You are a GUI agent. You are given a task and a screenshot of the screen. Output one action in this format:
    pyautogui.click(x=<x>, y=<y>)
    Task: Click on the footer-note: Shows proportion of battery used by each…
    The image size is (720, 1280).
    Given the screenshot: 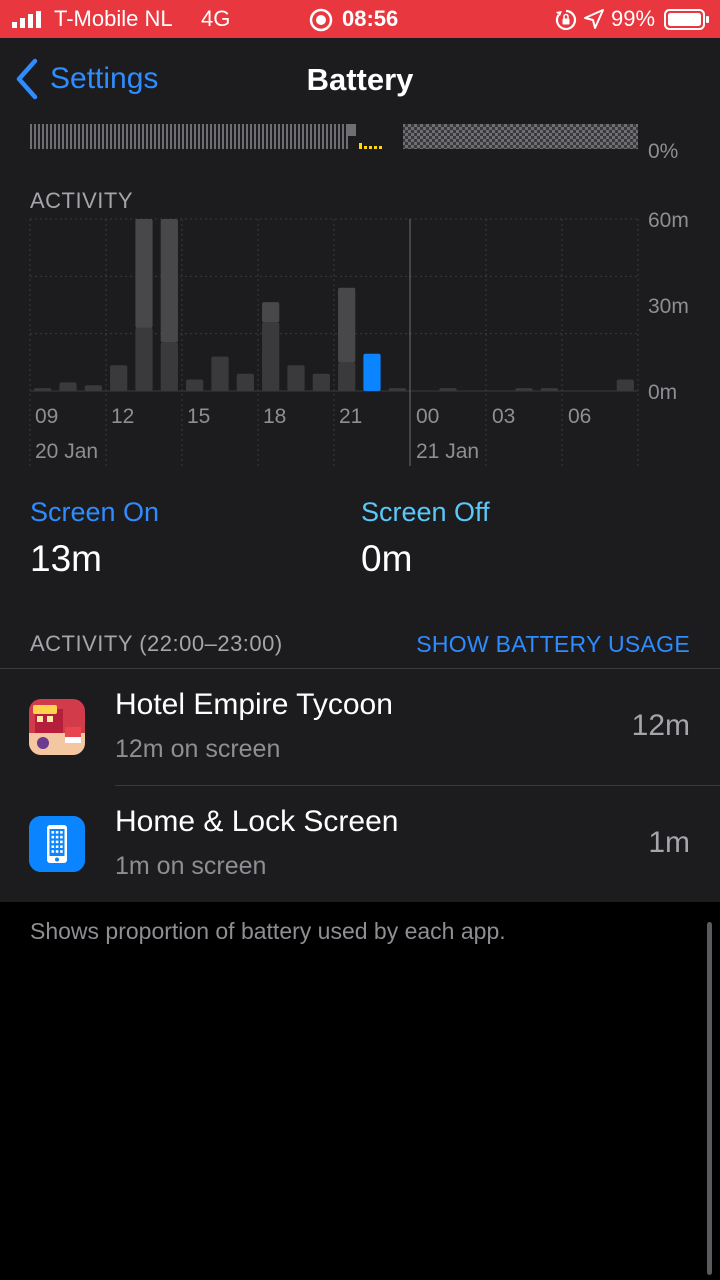 What is the action you would take?
    pyautogui.click(x=268, y=931)
    